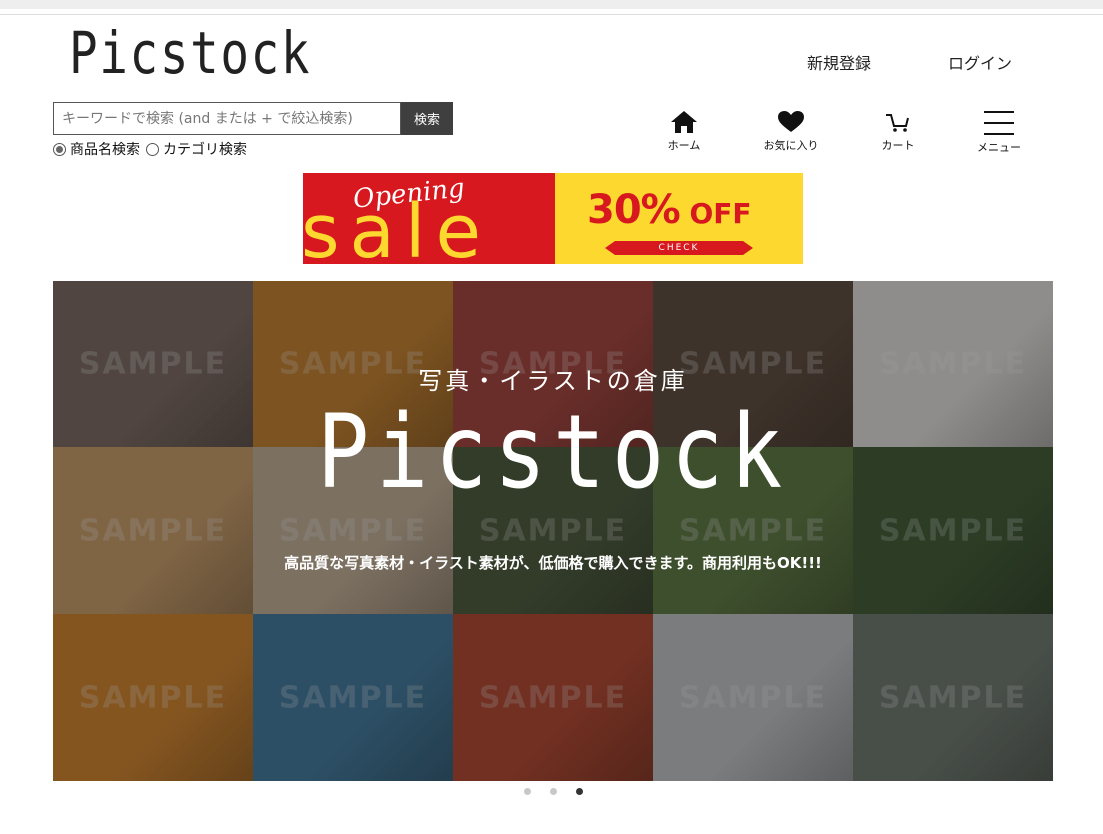 The image size is (1103, 834). I want to click on hero-subtitle: 写真・イラストの倉庫, so click(553, 381).